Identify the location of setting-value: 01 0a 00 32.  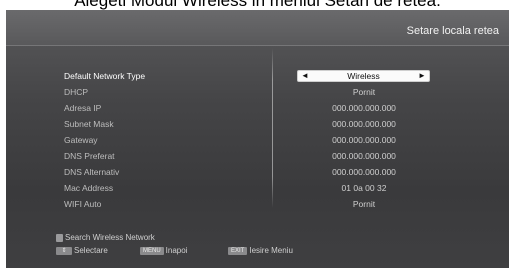
(364, 188).